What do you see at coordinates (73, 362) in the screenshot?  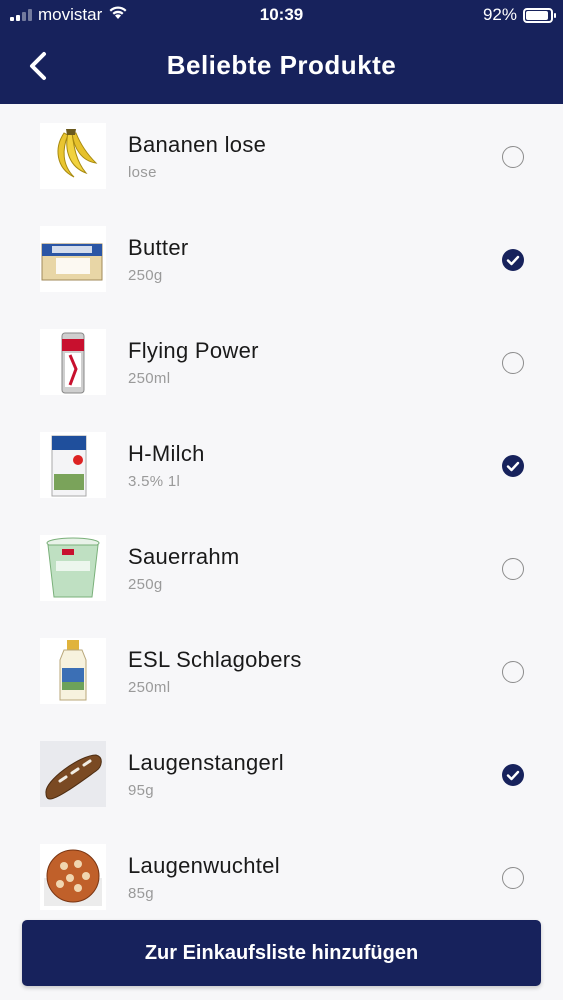 I see `energy-drink-can-image` at bounding box center [73, 362].